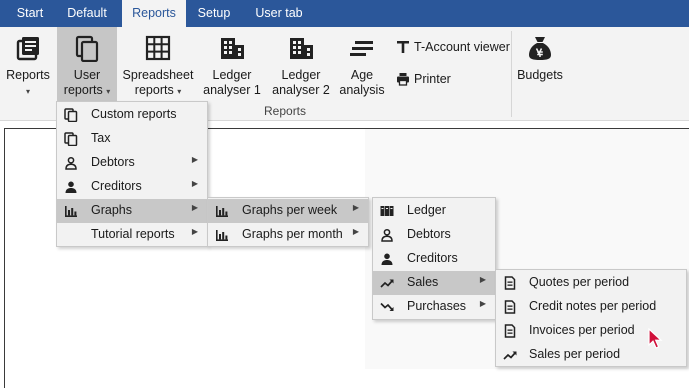 The height and width of the screenshot is (388, 689). What do you see at coordinates (579, 282) in the screenshot?
I see `menu-item-label: Quotes per period` at bounding box center [579, 282].